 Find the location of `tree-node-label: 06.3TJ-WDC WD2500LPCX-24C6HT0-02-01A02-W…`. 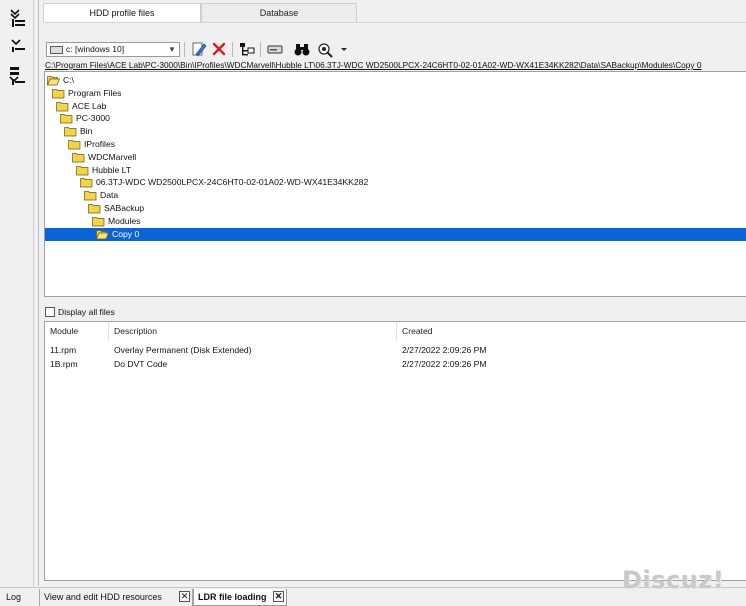

tree-node-label: 06.3TJ-WDC WD2500LPCX-24C6HT0-02-01A02-W… is located at coordinates (232, 182).